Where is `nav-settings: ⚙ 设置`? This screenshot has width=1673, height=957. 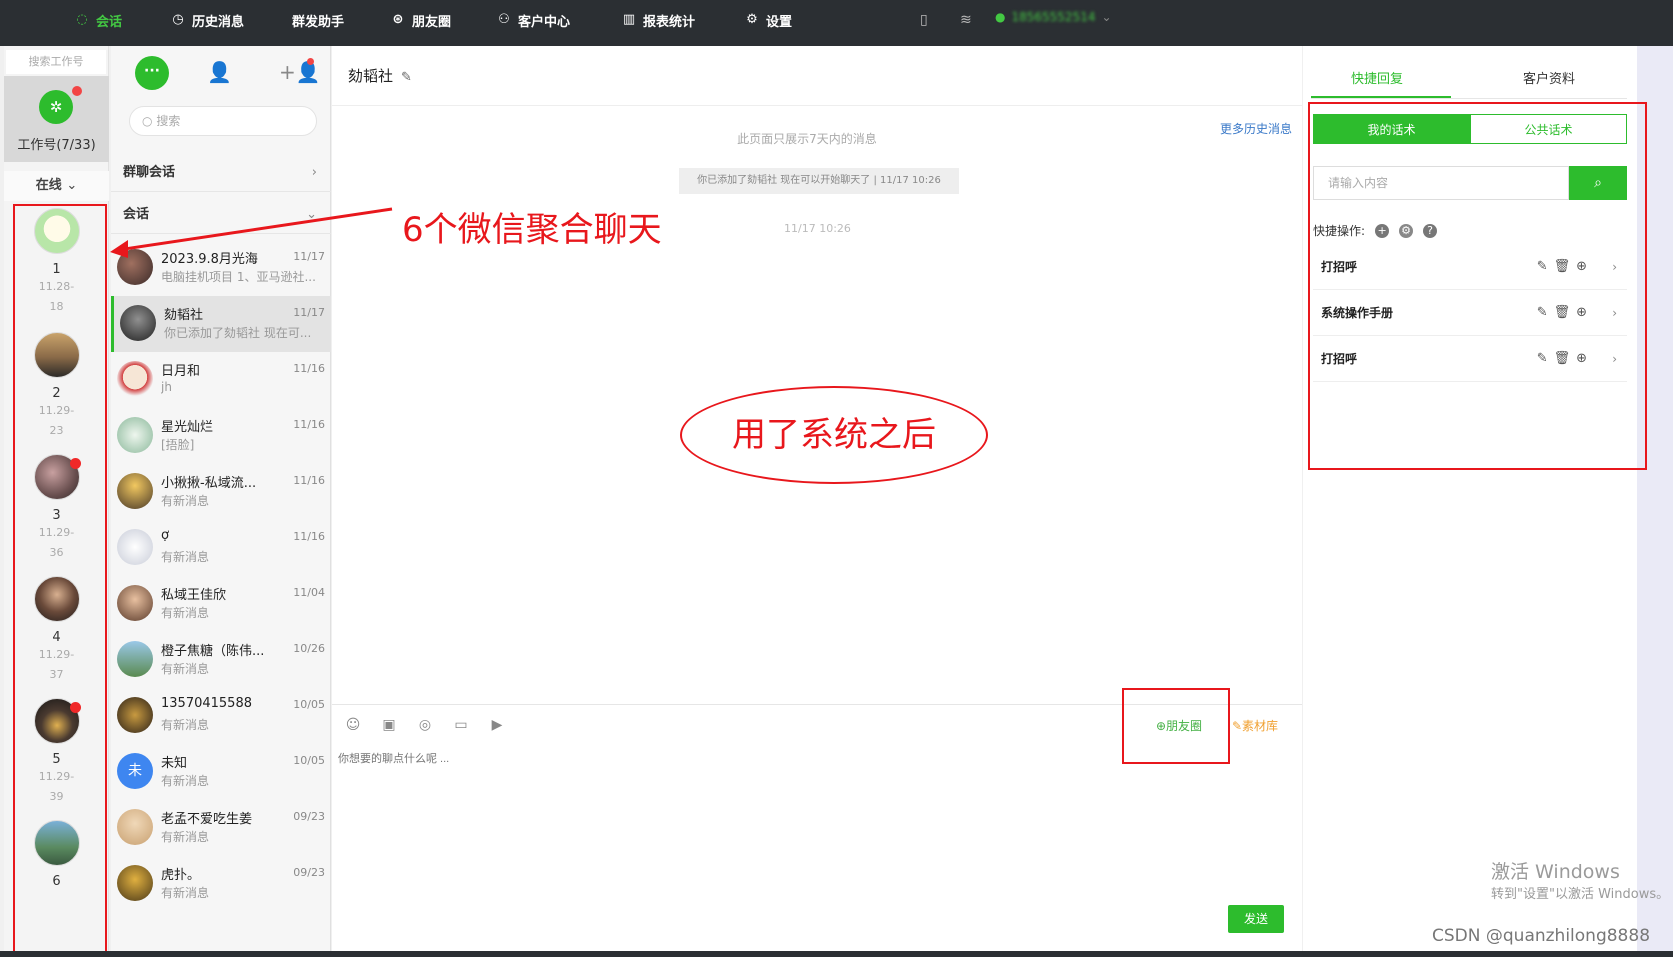 nav-settings: ⚙ 设置 is located at coordinates (768, 20).